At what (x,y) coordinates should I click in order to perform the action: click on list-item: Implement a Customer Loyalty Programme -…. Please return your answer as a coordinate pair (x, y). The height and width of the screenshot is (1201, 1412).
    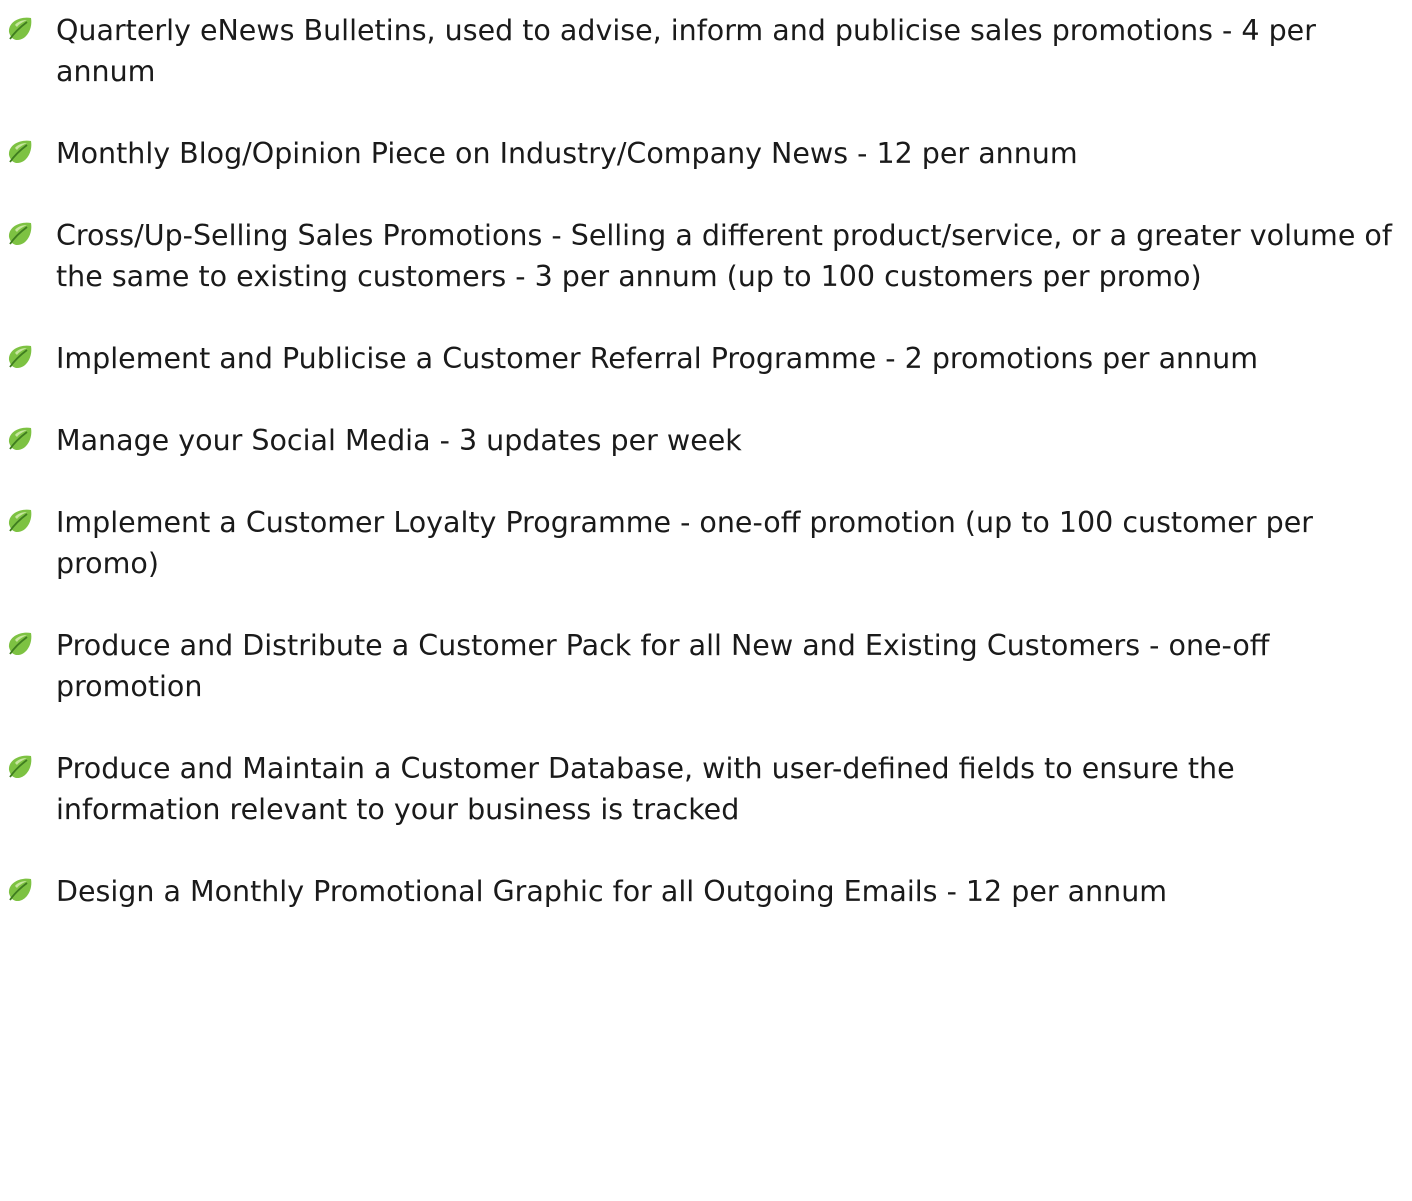
    Looking at the image, I should click on (706, 543).